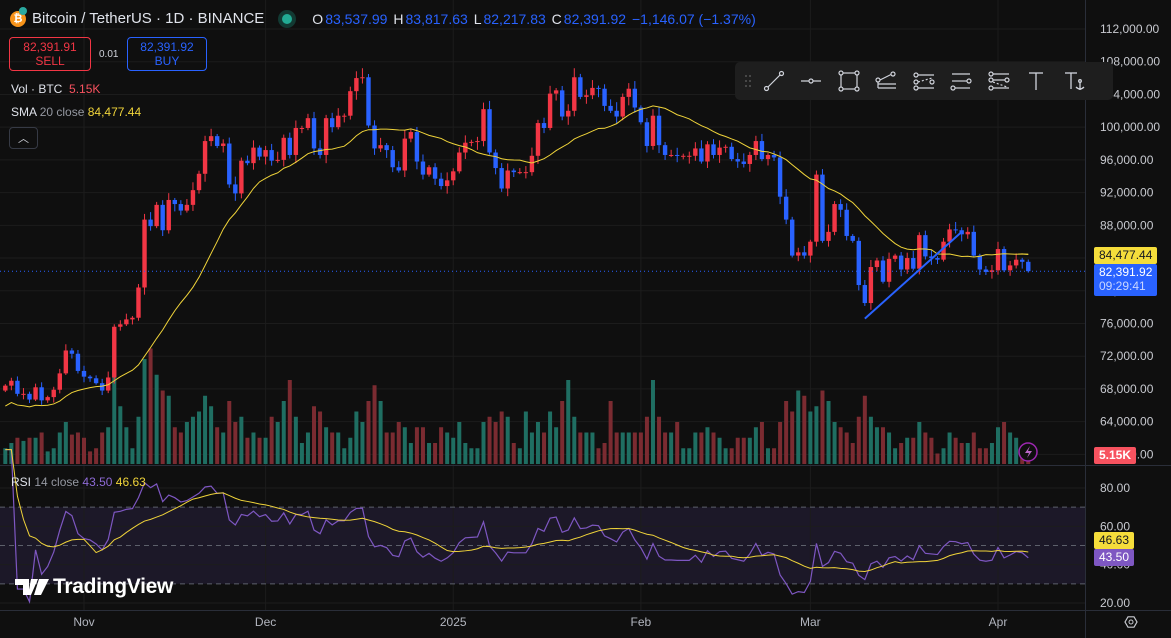 Image resolution: width=1171 pixels, height=638 pixels. What do you see at coordinates (1028, 452) in the screenshot?
I see `lightning-icon` at bounding box center [1028, 452].